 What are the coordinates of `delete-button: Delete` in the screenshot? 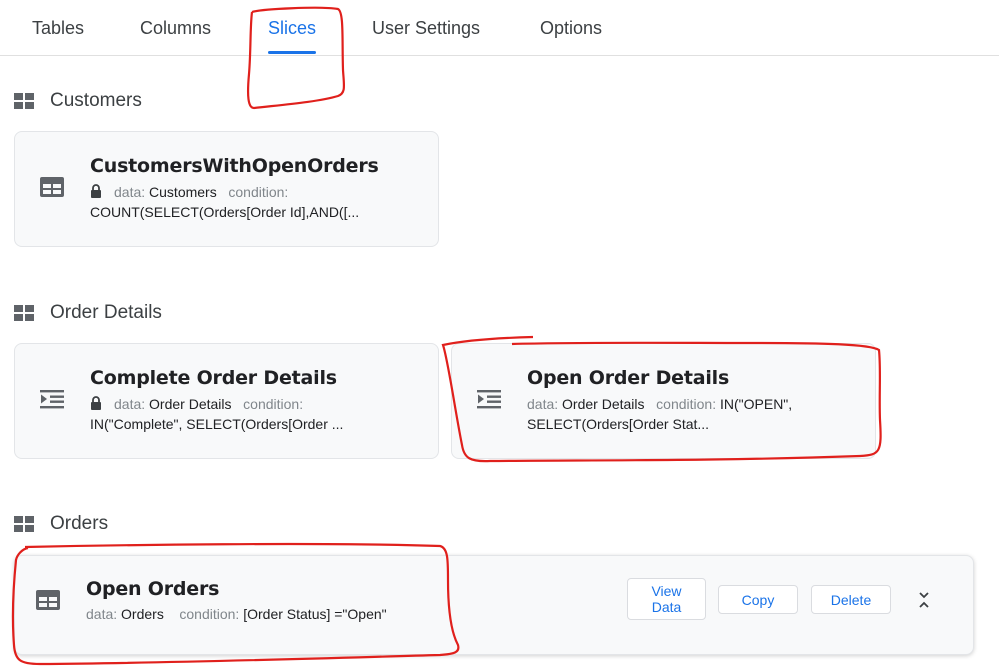 It's located at (851, 599).